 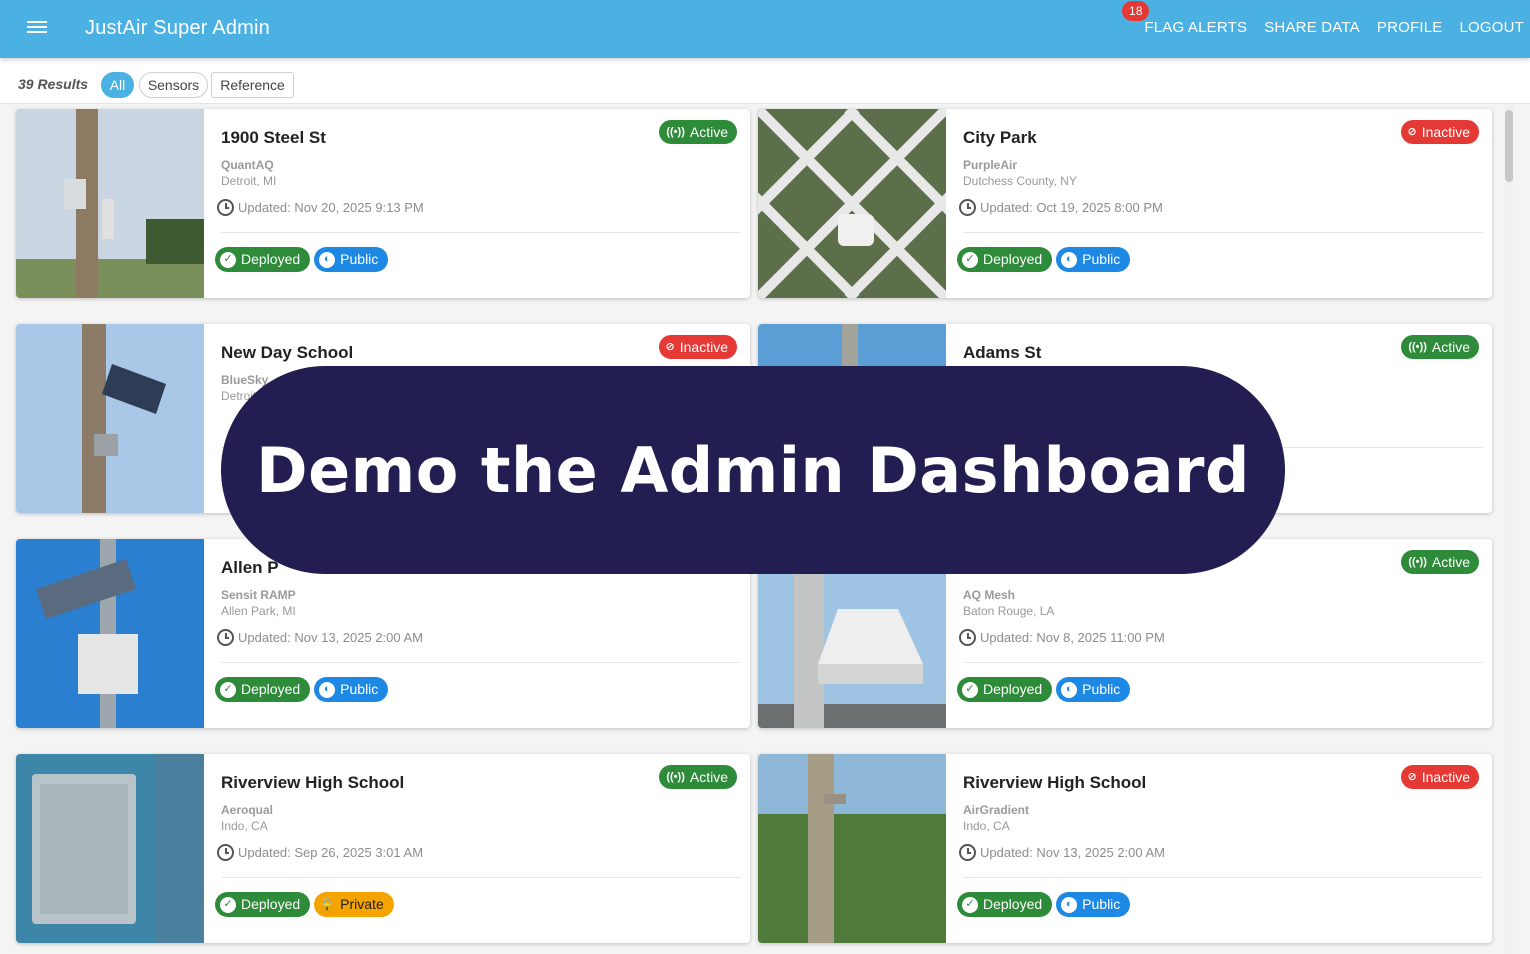 What do you see at coordinates (1312, 27) in the screenshot?
I see `nav-share-data: SHARE DATA` at bounding box center [1312, 27].